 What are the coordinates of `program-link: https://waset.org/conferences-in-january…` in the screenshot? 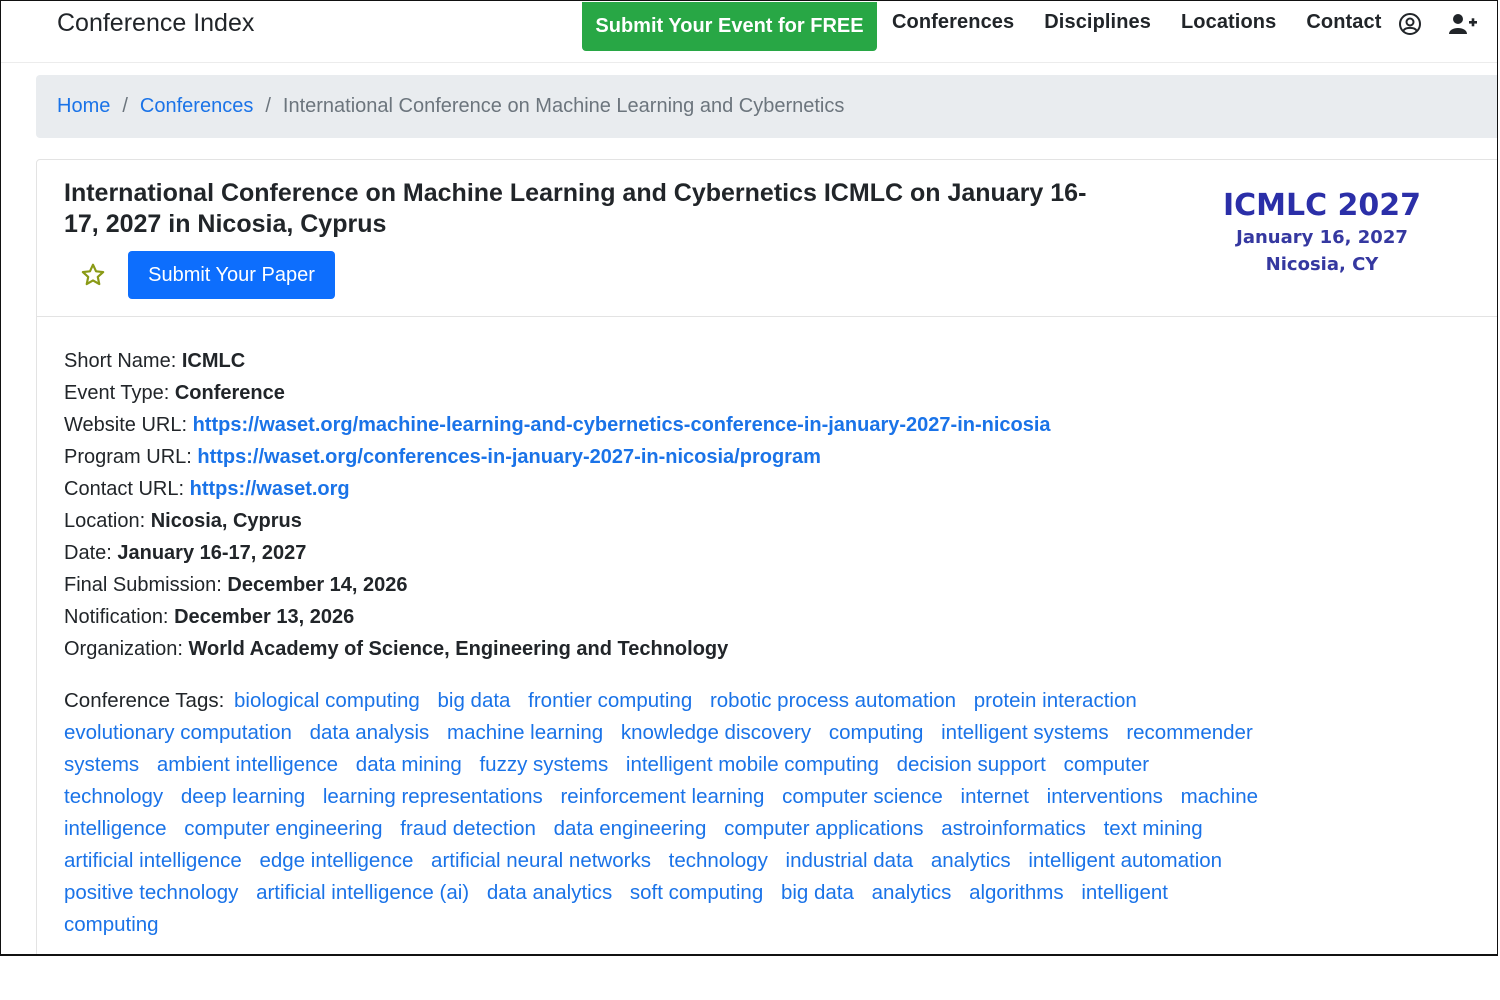 It's located at (508, 457).